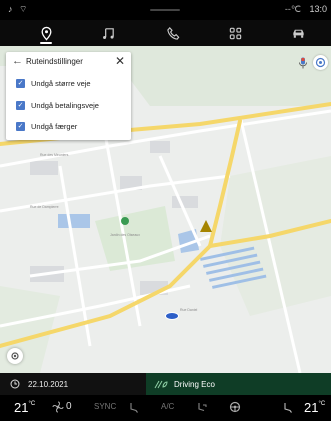  I want to click on fan-icon, so click(58, 407).